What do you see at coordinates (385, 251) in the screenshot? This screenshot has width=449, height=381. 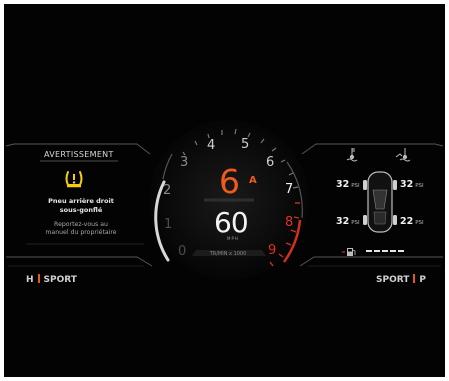 I see `fuel-level-bar` at bounding box center [385, 251].